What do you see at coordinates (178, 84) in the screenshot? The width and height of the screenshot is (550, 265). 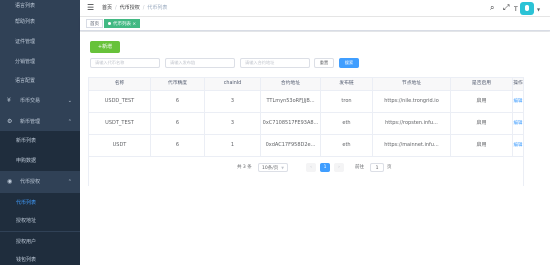 I see `column-header-precision: 代币精度` at bounding box center [178, 84].